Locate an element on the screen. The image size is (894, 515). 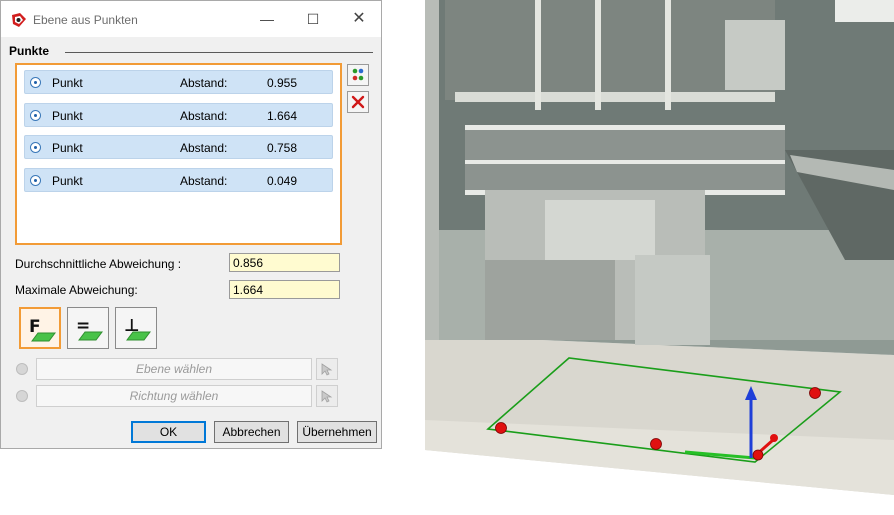
perpendicular-plane-icon: ⊥ is located at coordinates (137, 328).